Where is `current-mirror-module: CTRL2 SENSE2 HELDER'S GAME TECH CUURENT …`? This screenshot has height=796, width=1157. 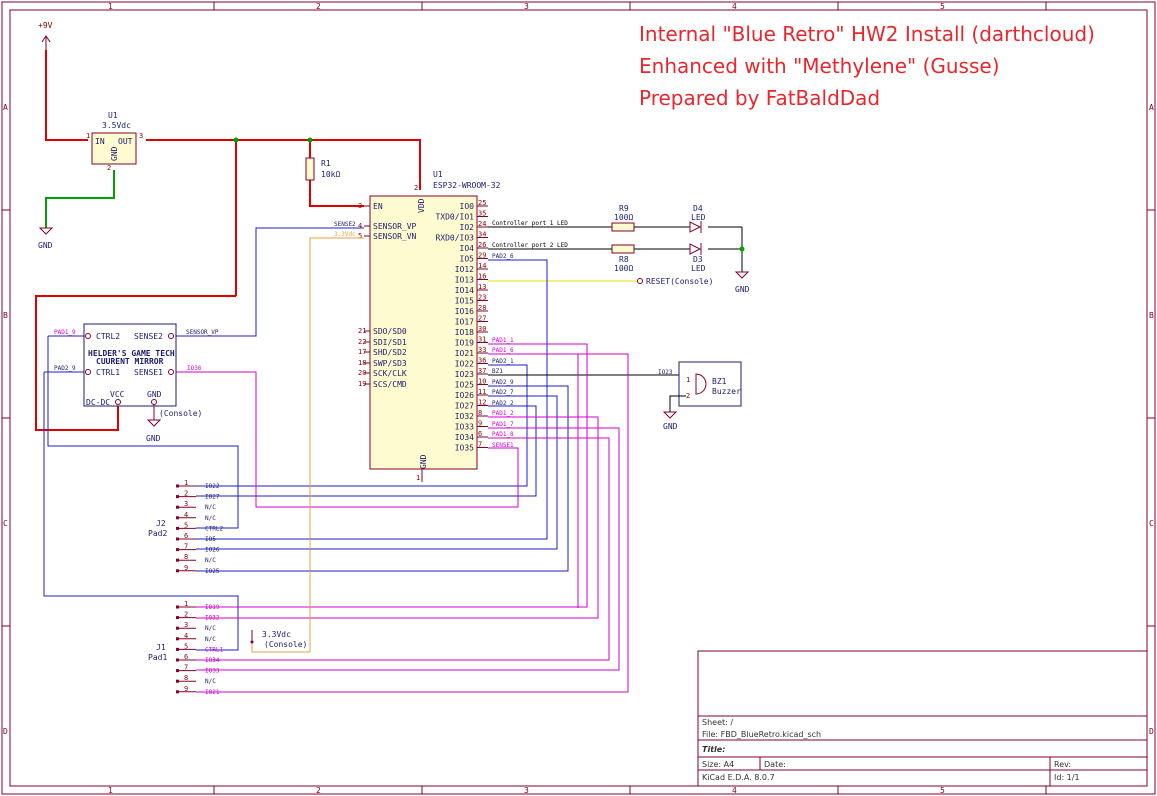 current-mirror-module: CTRL2 SENSE2 HELDER'S GAME TECH CUURENT … is located at coordinates (130, 365).